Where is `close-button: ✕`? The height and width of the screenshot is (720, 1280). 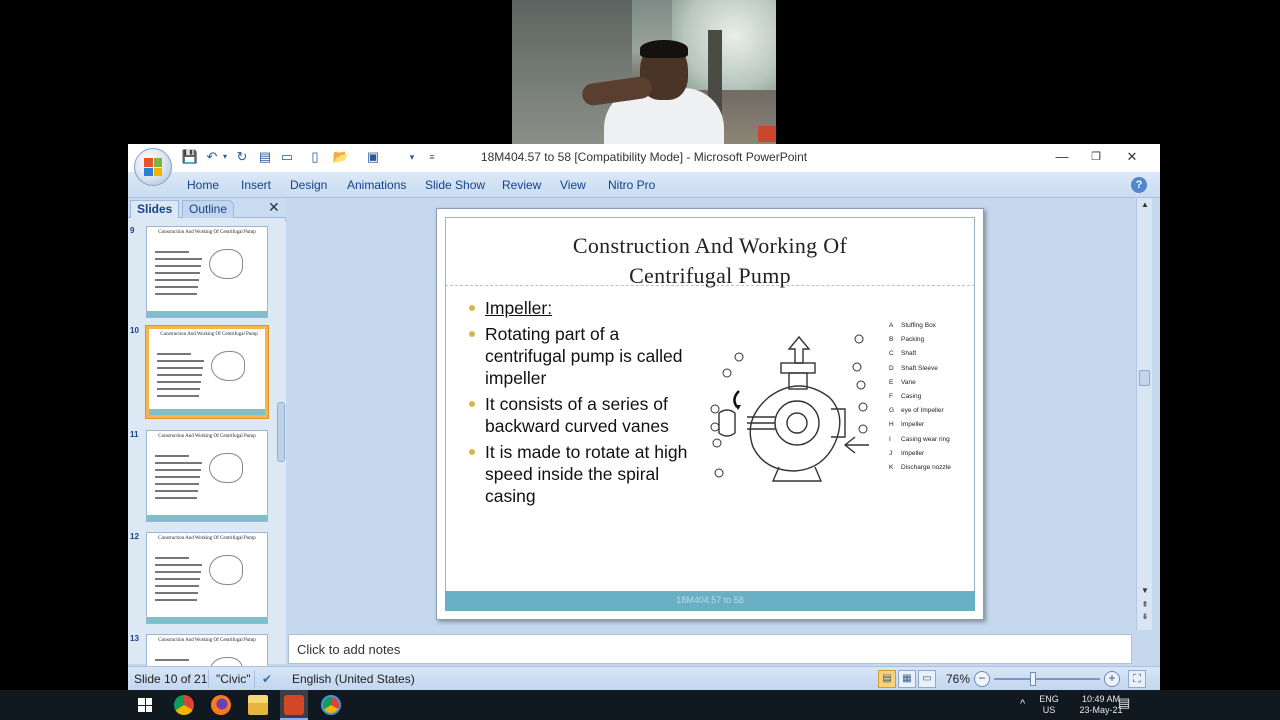 close-button: ✕ is located at coordinates (1132, 157).